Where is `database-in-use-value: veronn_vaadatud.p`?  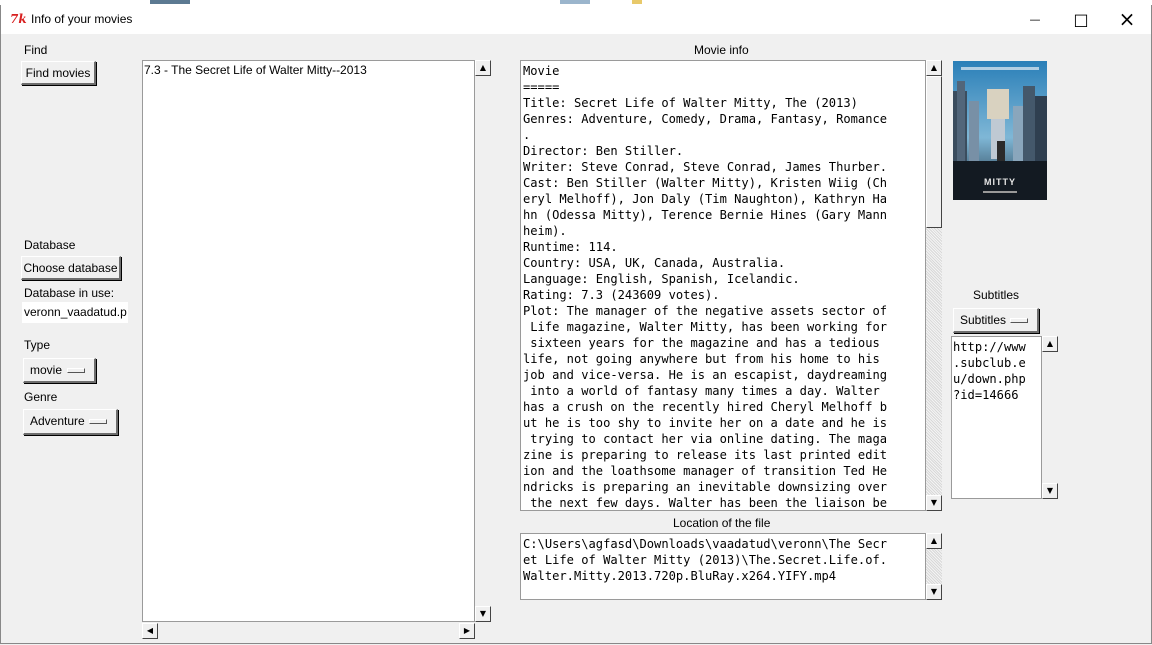
database-in-use-value: veronn_vaadatud.p is located at coordinates (75, 312).